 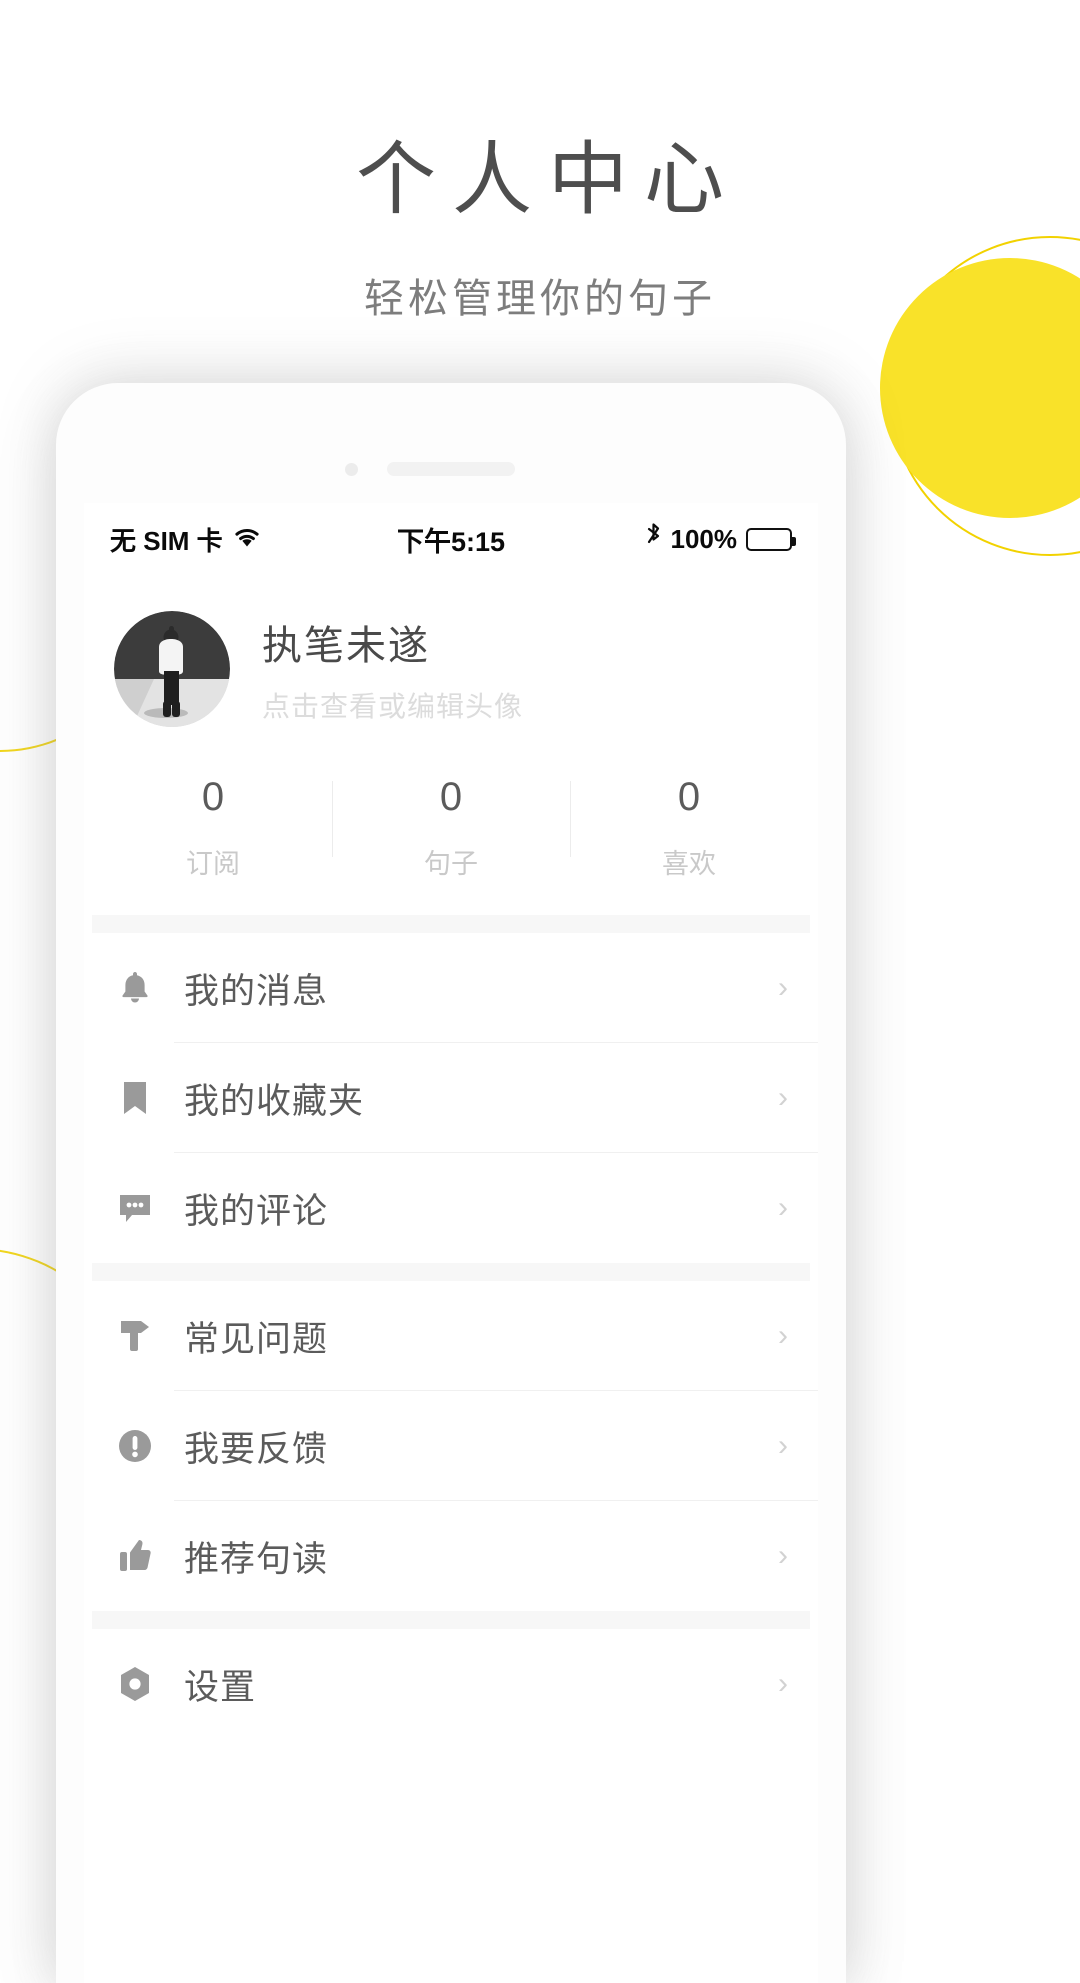 What do you see at coordinates (704, 538) in the screenshot?
I see `battery-percent-label: 100%` at bounding box center [704, 538].